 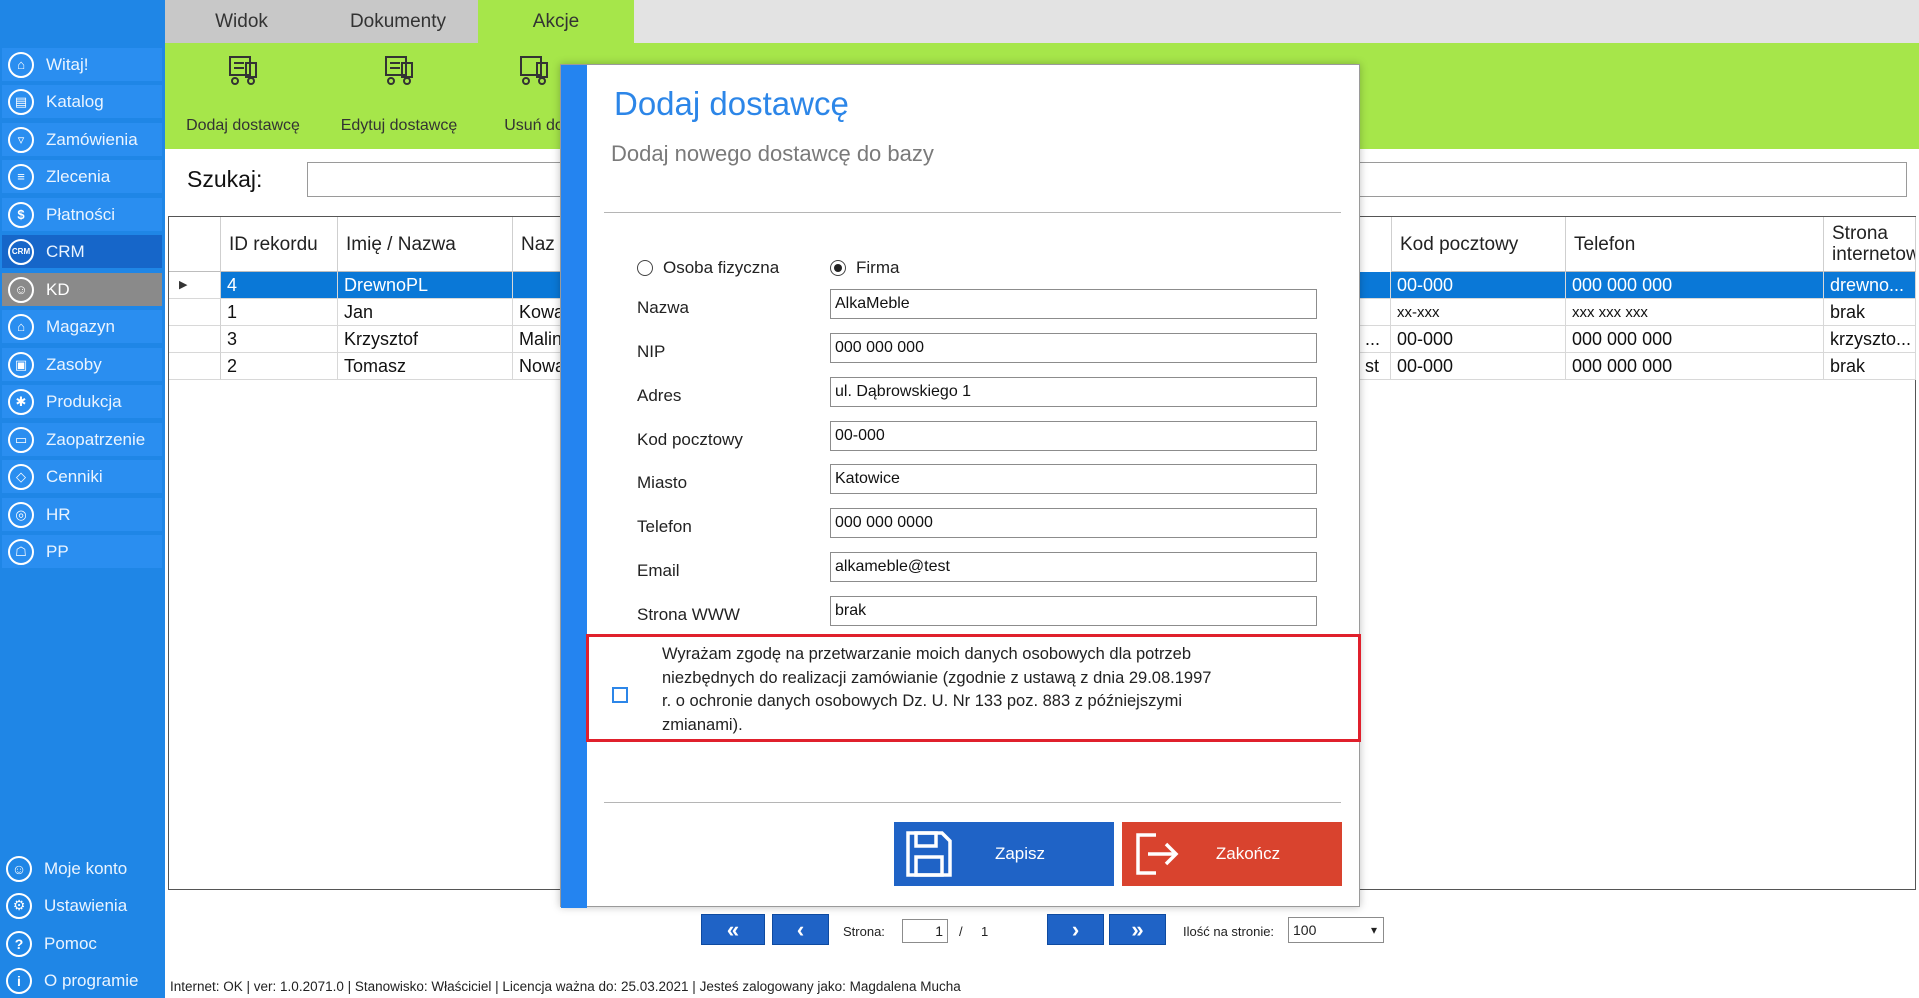 What do you see at coordinates (19, 943) in the screenshot?
I see `help-icon: ?` at bounding box center [19, 943].